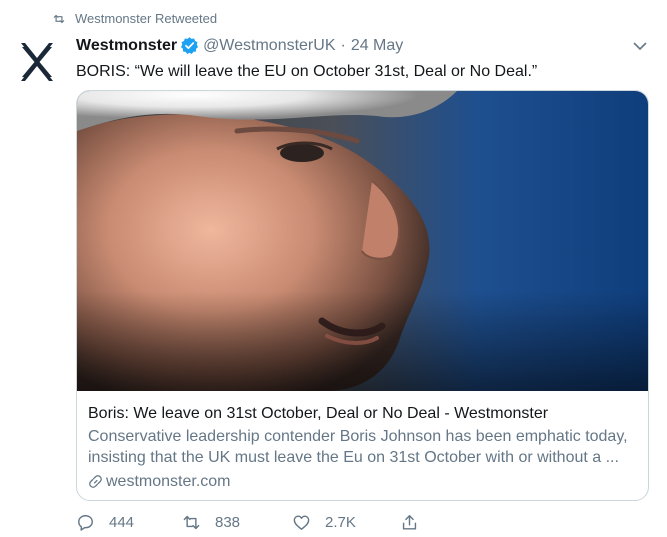  What do you see at coordinates (228, 522) in the screenshot?
I see `retweet-count: 838` at bounding box center [228, 522].